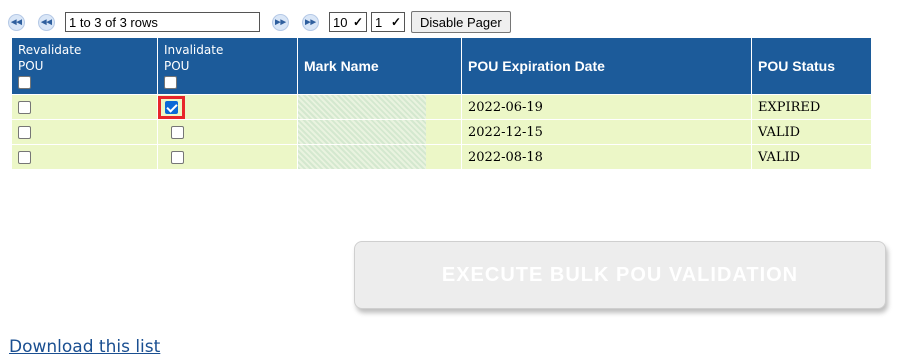 This screenshot has width=902, height=362. What do you see at coordinates (811, 66) in the screenshot?
I see `column-header-status: POU Status` at bounding box center [811, 66].